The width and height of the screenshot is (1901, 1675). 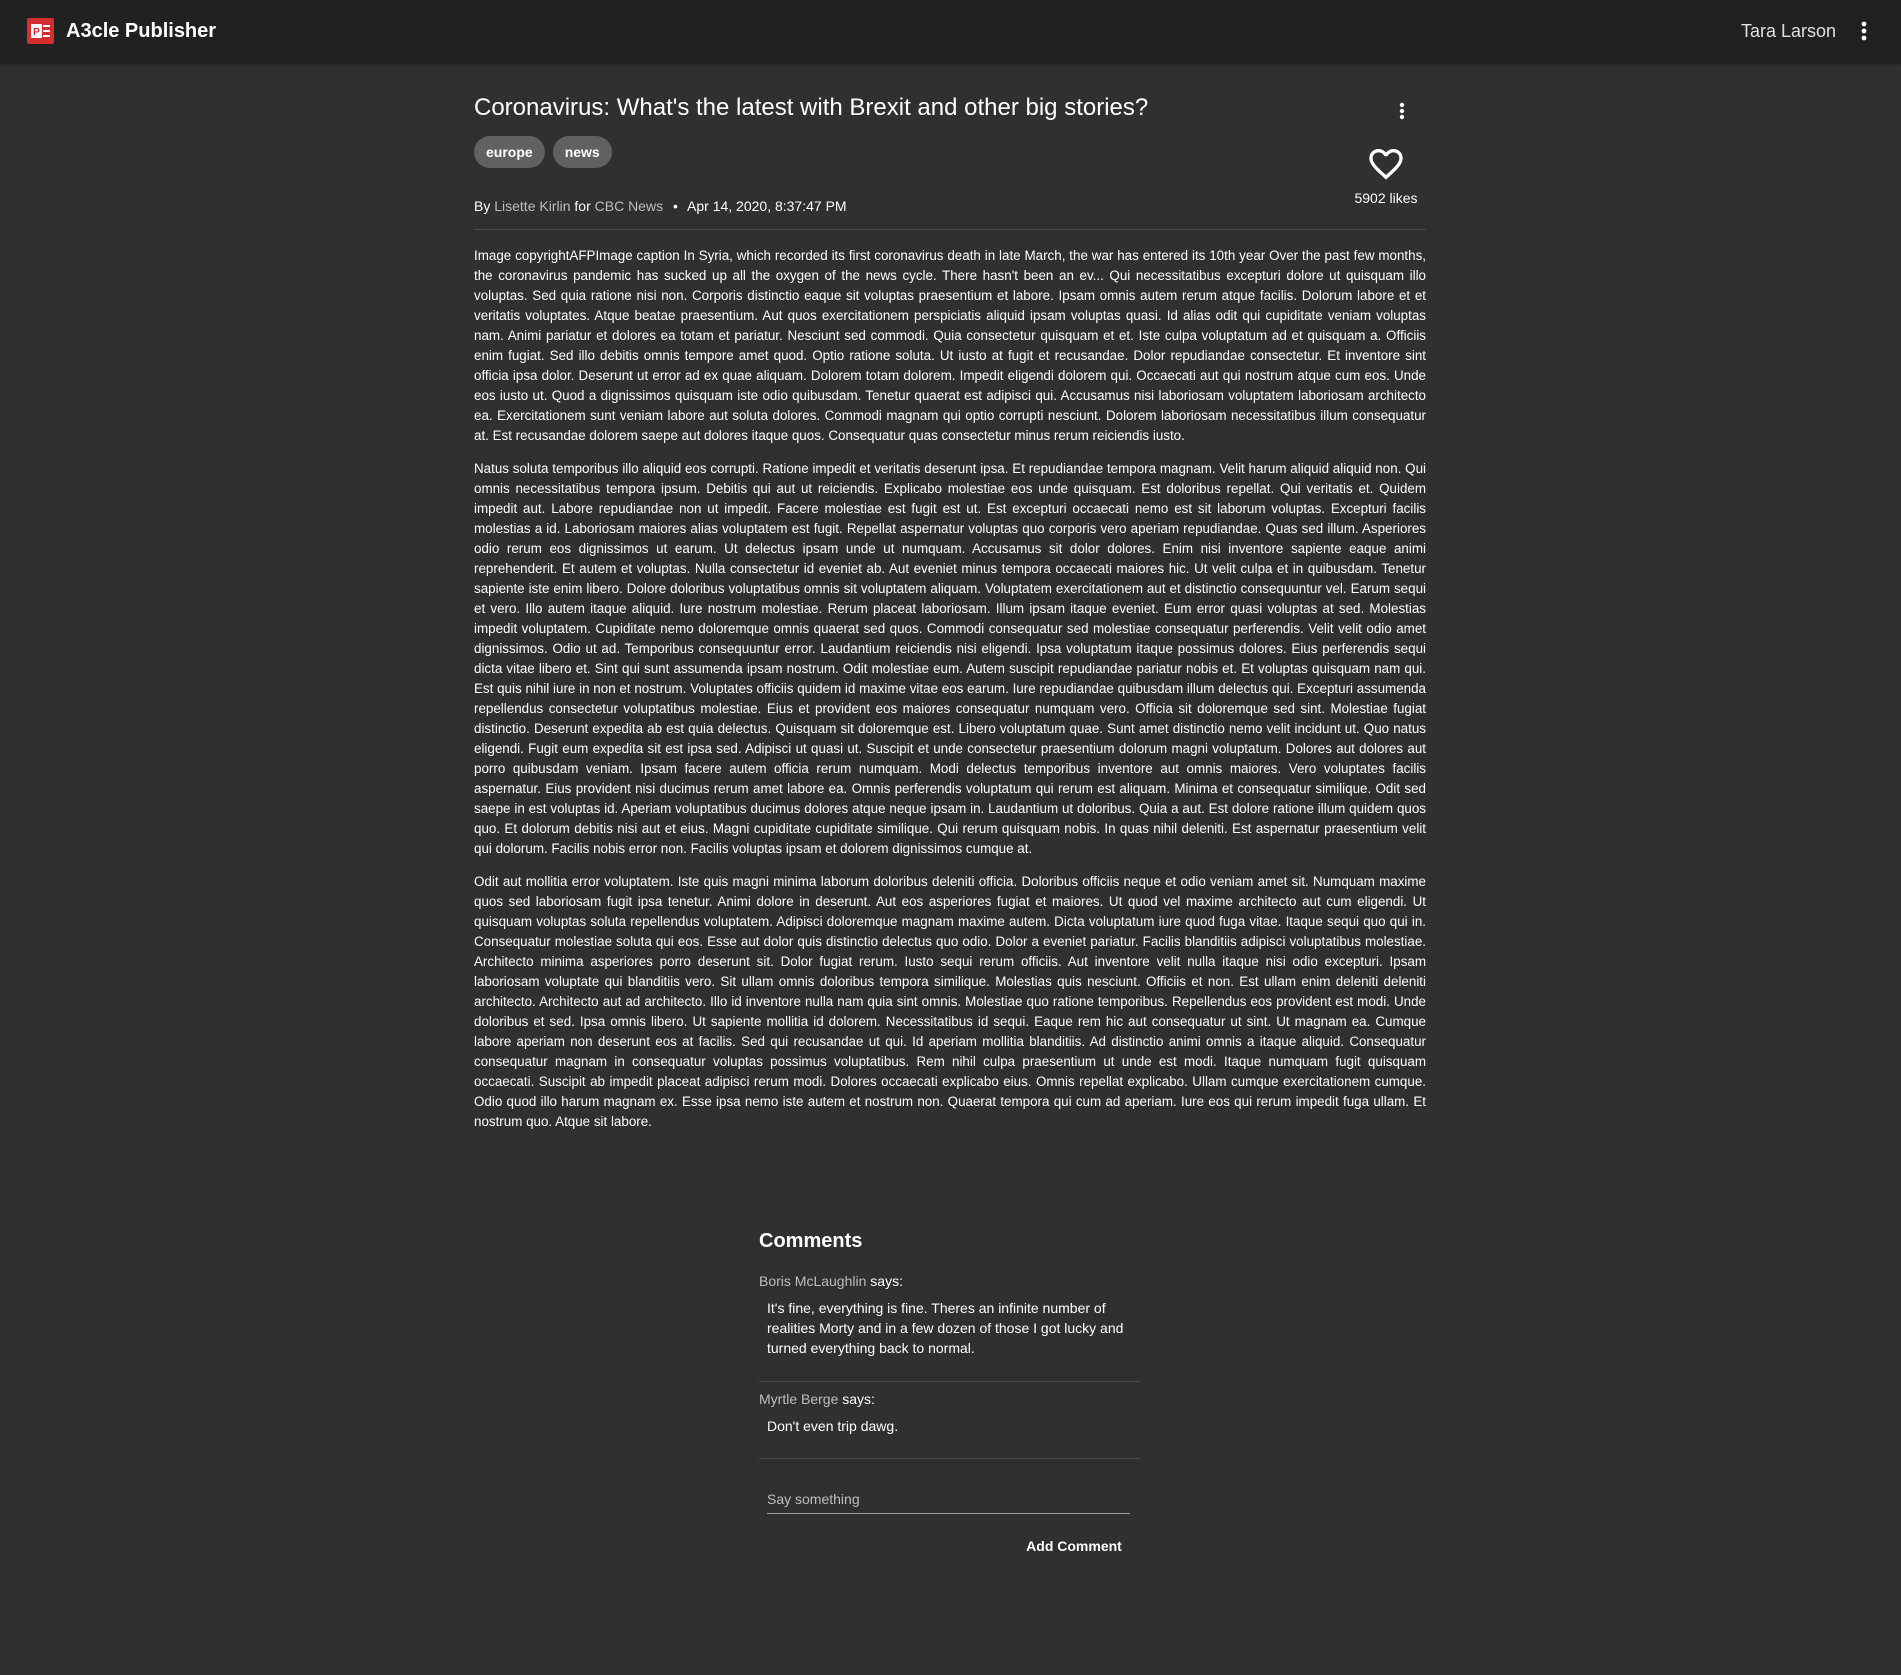 What do you see at coordinates (812, 1281) in the screenshot?
I see `comment-author-name: Boris McLaughlin` at bounding box center [812, 1281].